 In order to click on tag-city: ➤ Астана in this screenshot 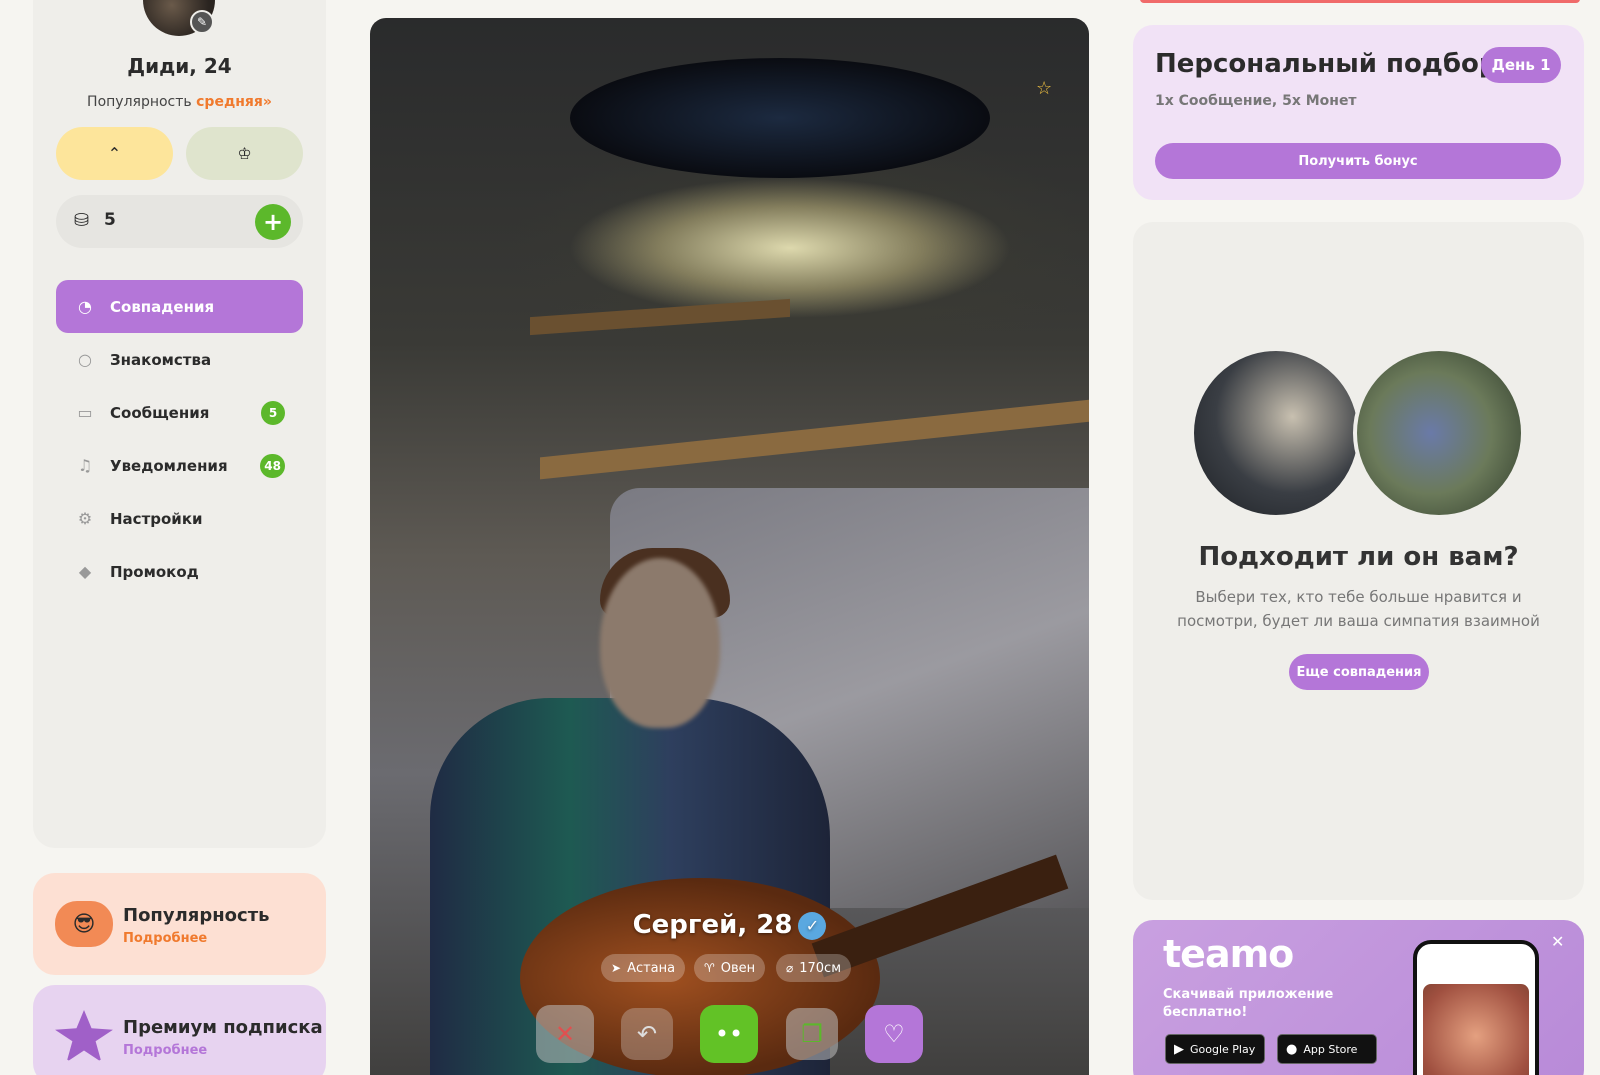, I will do `click(643, 968)`.